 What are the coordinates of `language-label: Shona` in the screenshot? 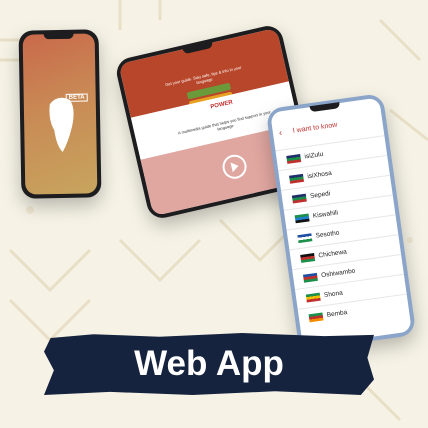 It's located at (333, 294).